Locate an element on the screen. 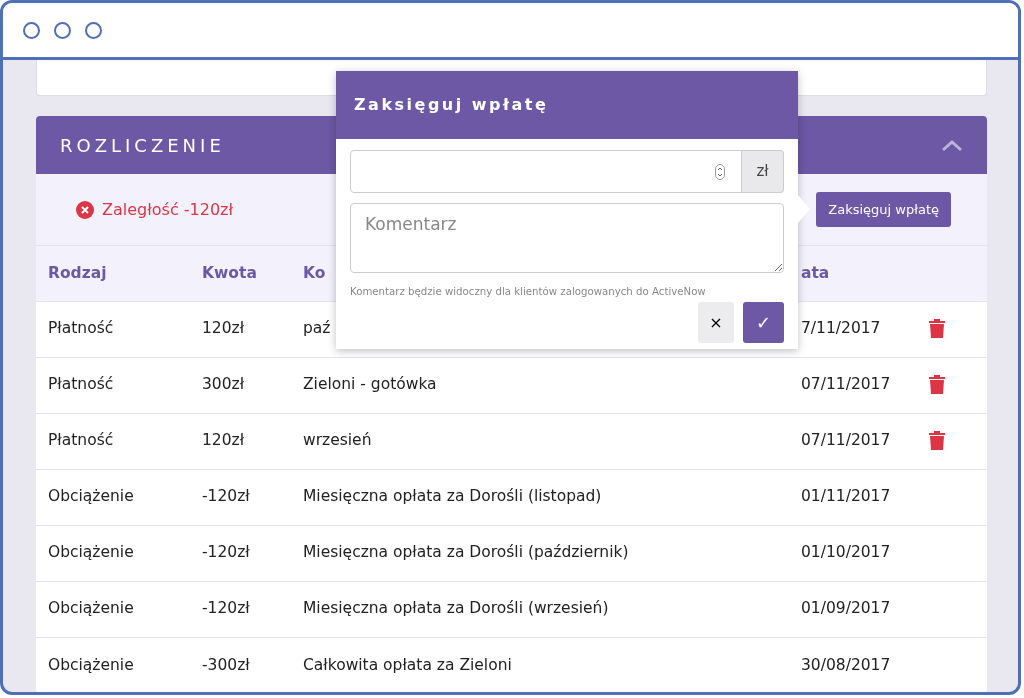 The height and width of the screenshot is (698, 1024). help-text: Komentarz będzie widoczny dla klientów zalogowanych do ActiveNow is located at coordinates (528, 292).